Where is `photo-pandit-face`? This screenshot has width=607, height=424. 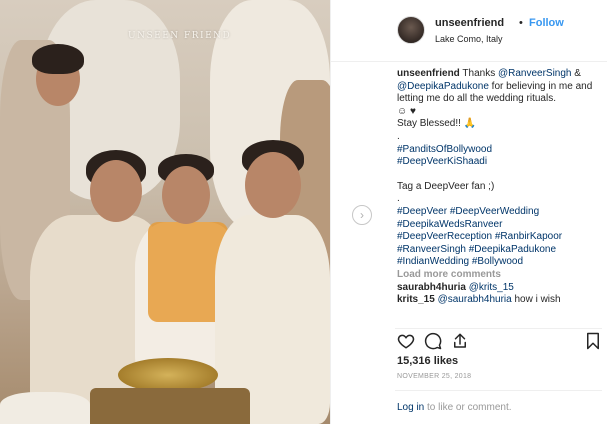 photo-pandit-face is located at coordinates (186, 195).